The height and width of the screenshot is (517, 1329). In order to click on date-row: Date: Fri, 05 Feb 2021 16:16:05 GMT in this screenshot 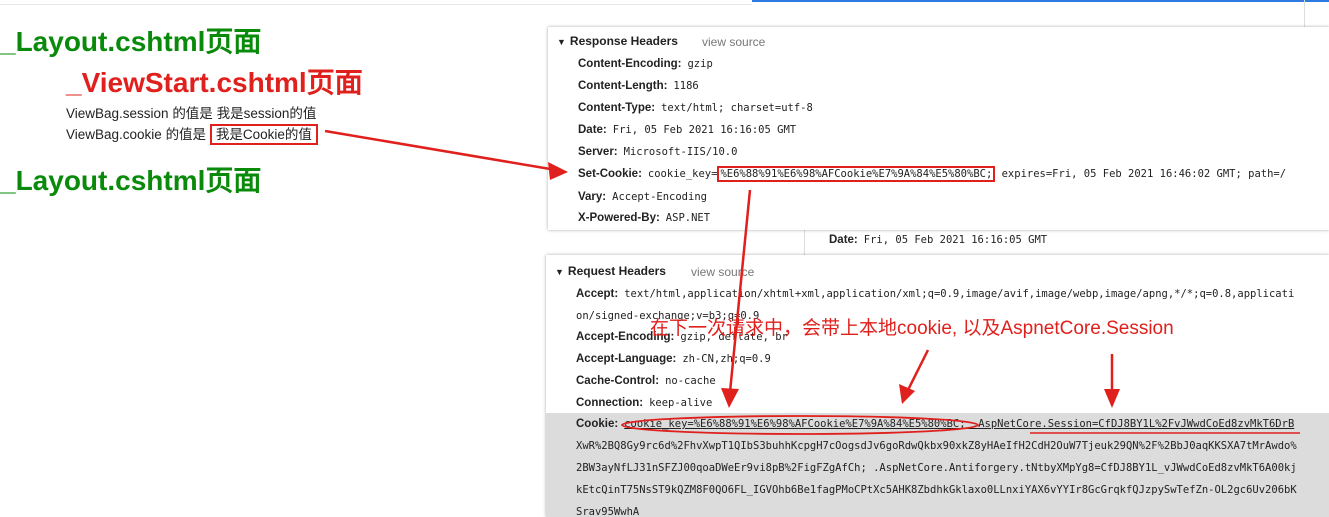, I will do `click(687, 130)`.